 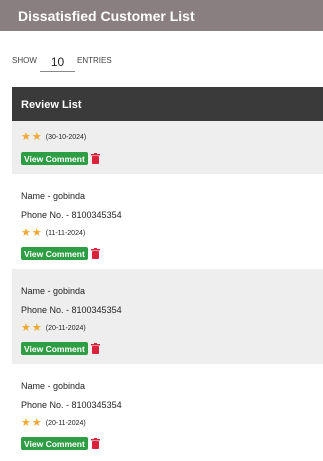 What do you see at coordinates (57, 62) in the screenshot?
I see `entries-select: 10` at bounding box center [57, 62].